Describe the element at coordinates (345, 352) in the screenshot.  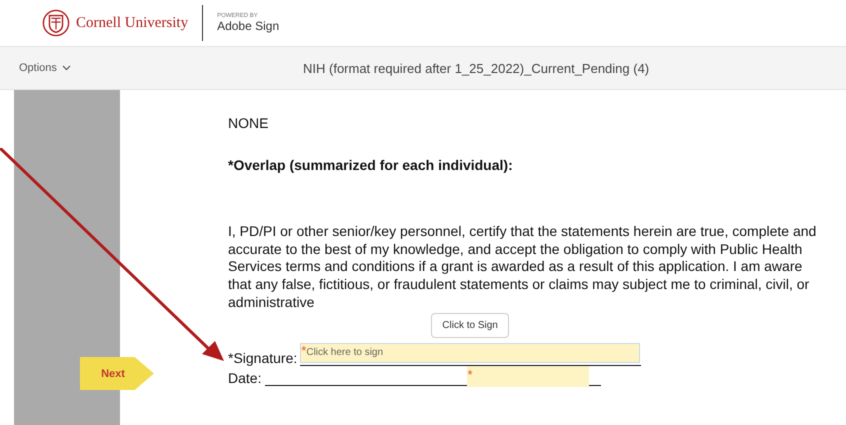
I see `signature-placeholder: Click here to sign` at that location.